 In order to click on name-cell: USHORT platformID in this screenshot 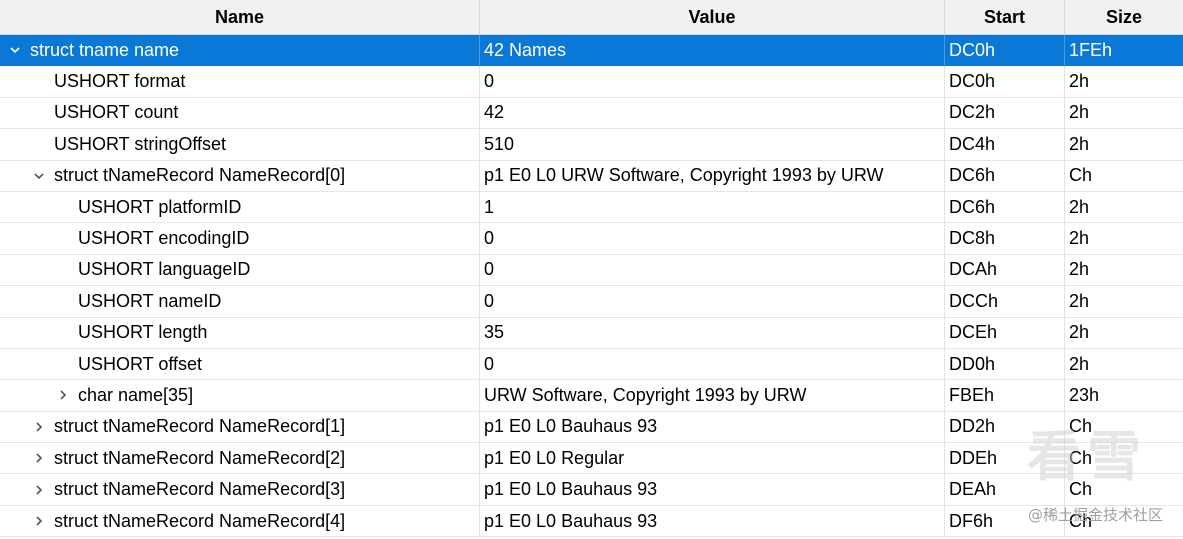, I will do `click(240, 207)`.